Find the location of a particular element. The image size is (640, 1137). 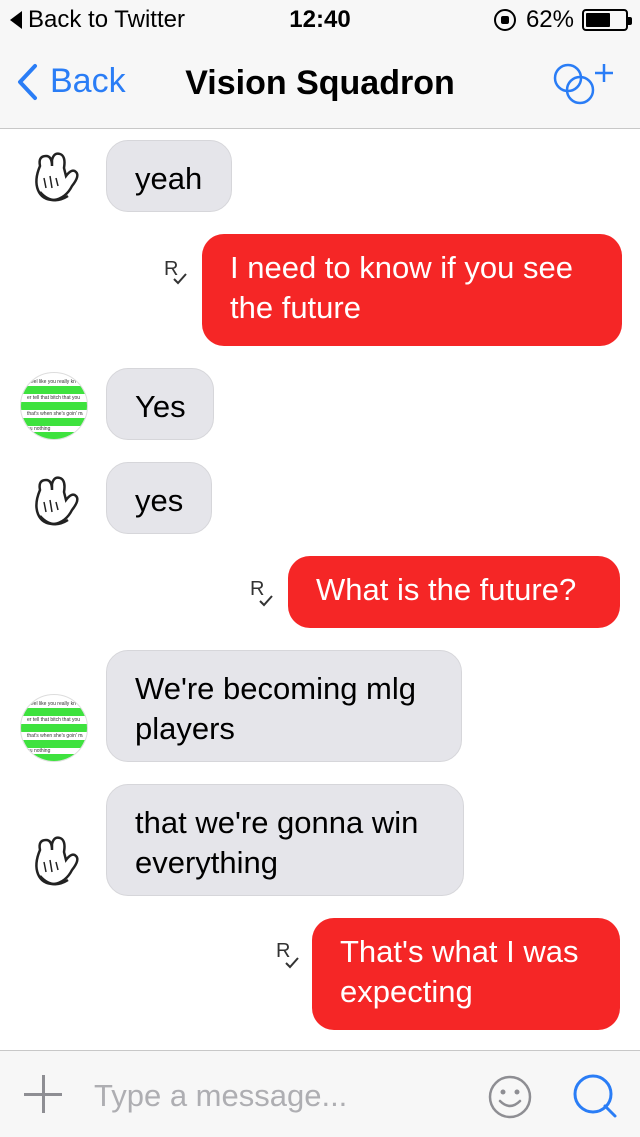

emoji-icon is located at coordinates (510, 1097).